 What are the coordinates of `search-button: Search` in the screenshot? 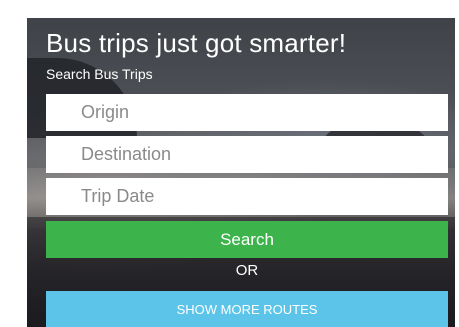 It's located at (247, 239).